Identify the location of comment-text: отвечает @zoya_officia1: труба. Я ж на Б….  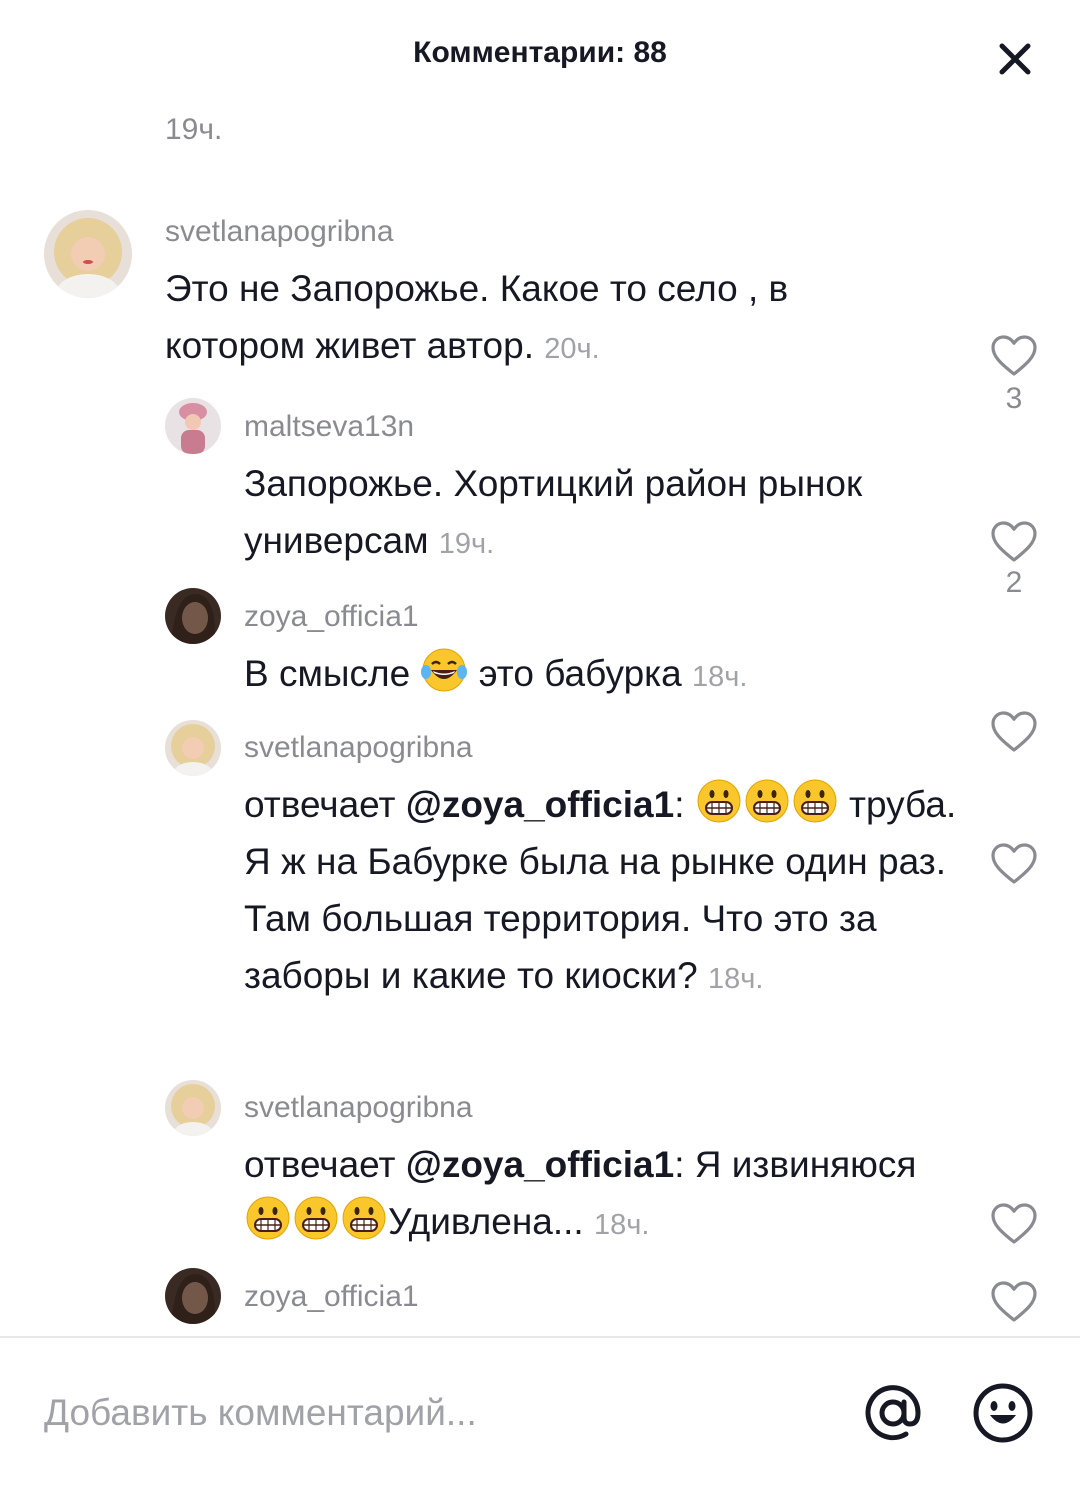
(604, 892).